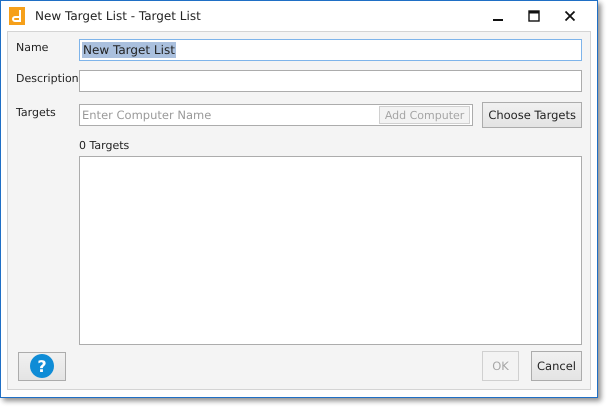 The width and height of the screenshot is (610, 410). I want to click on field-label: Description, so click(47, 78).